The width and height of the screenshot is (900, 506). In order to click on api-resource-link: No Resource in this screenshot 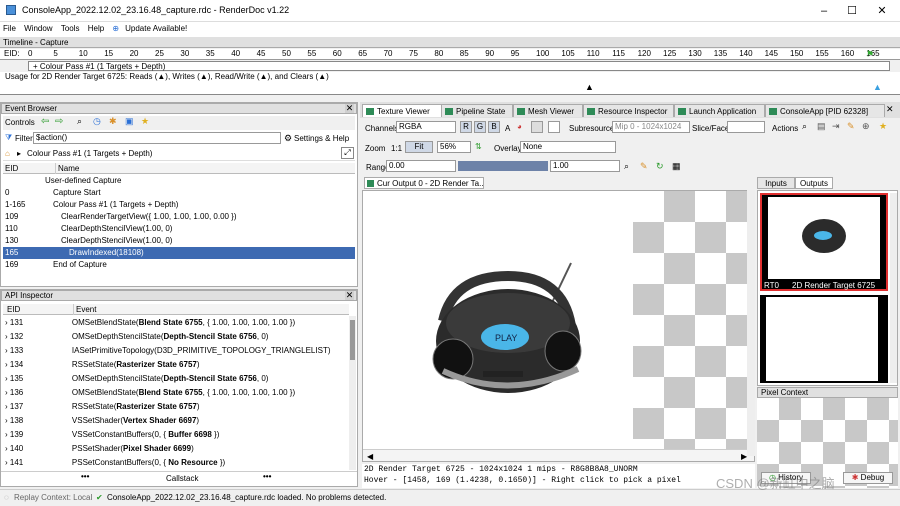, I will do `click(192, 462)`.